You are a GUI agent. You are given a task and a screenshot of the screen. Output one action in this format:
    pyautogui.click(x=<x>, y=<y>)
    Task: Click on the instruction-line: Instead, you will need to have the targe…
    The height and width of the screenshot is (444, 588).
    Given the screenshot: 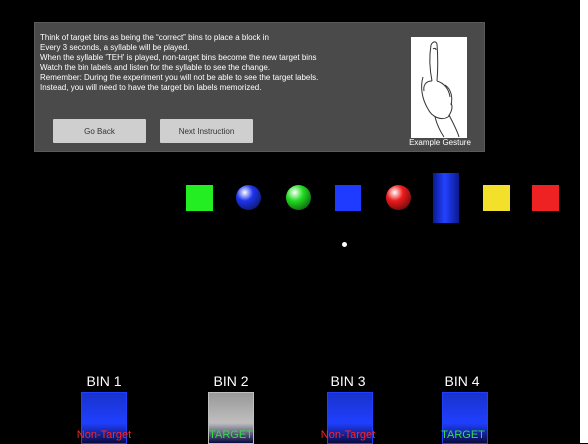 What is the action you would take?
    pyautogui.click(x=151, y=87)
    